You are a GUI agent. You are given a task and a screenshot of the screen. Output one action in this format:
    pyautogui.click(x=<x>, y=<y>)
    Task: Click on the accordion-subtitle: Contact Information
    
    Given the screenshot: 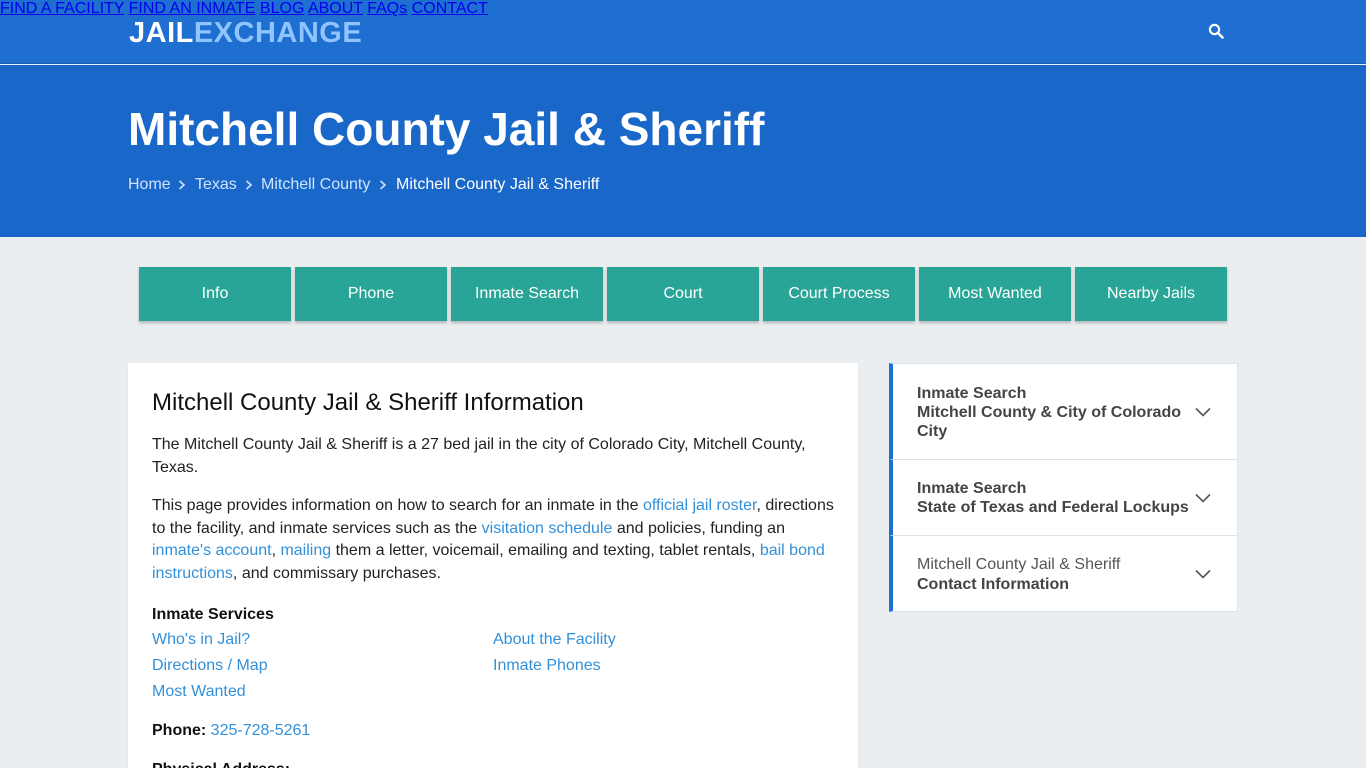 What is the action you would take?
    pyautogui.click(x=993, y=584)
    